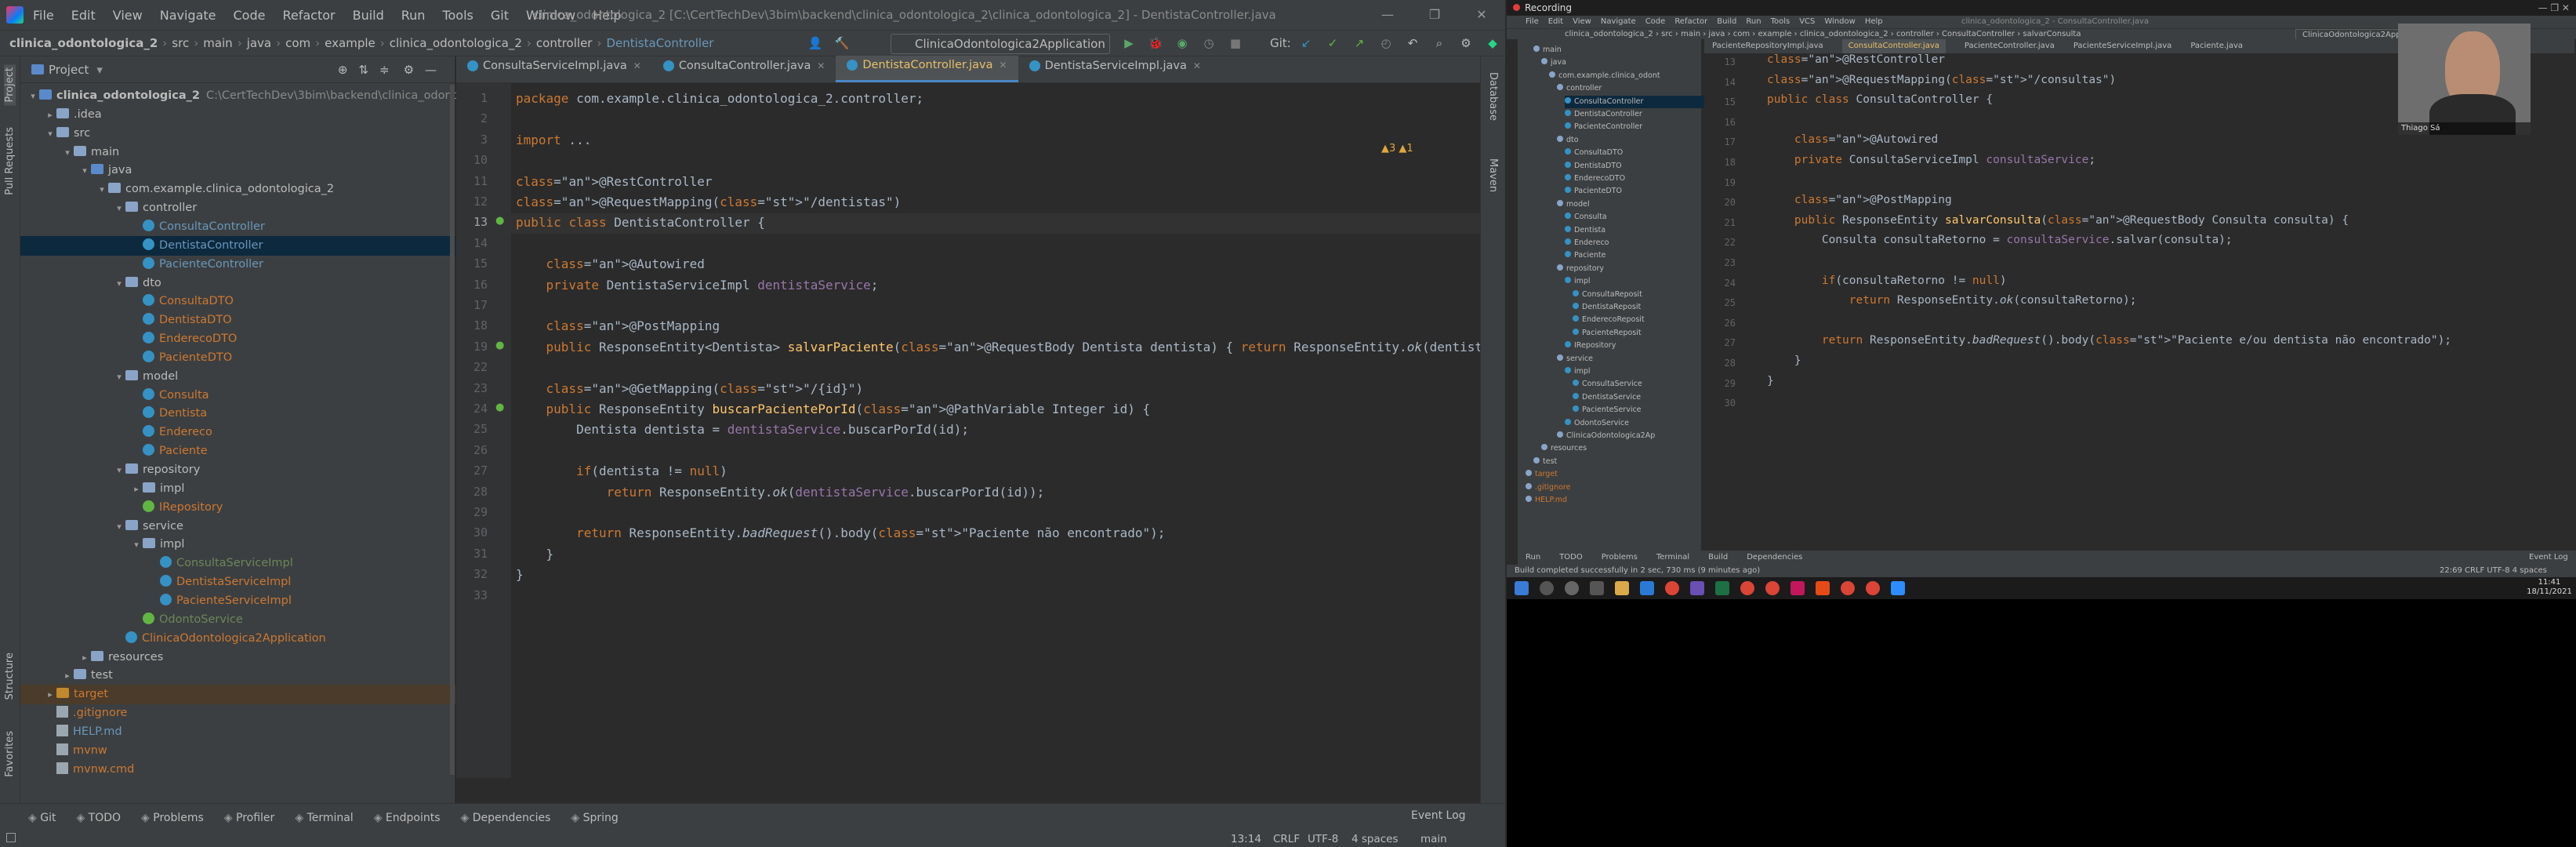  Describe the element at coordinates (1387, 15) in the screenshot. I see `minimize-icon: —` at that location.